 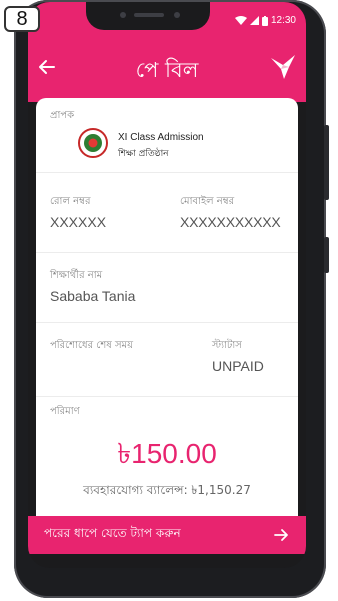 I want to click on side-button-lower, so click(x=326, y=255).